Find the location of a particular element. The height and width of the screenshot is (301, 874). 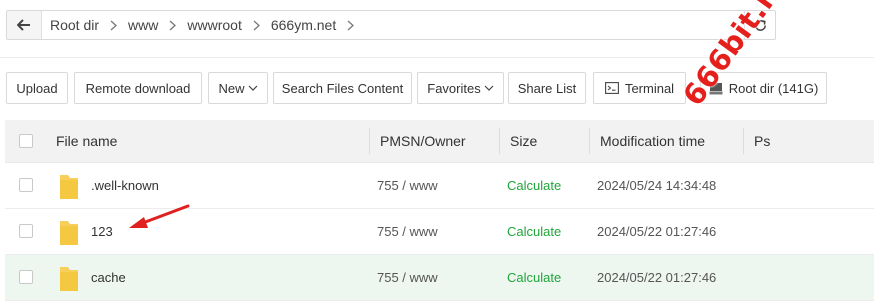

share-list-button: Share List is located at coordinates (547, 88).